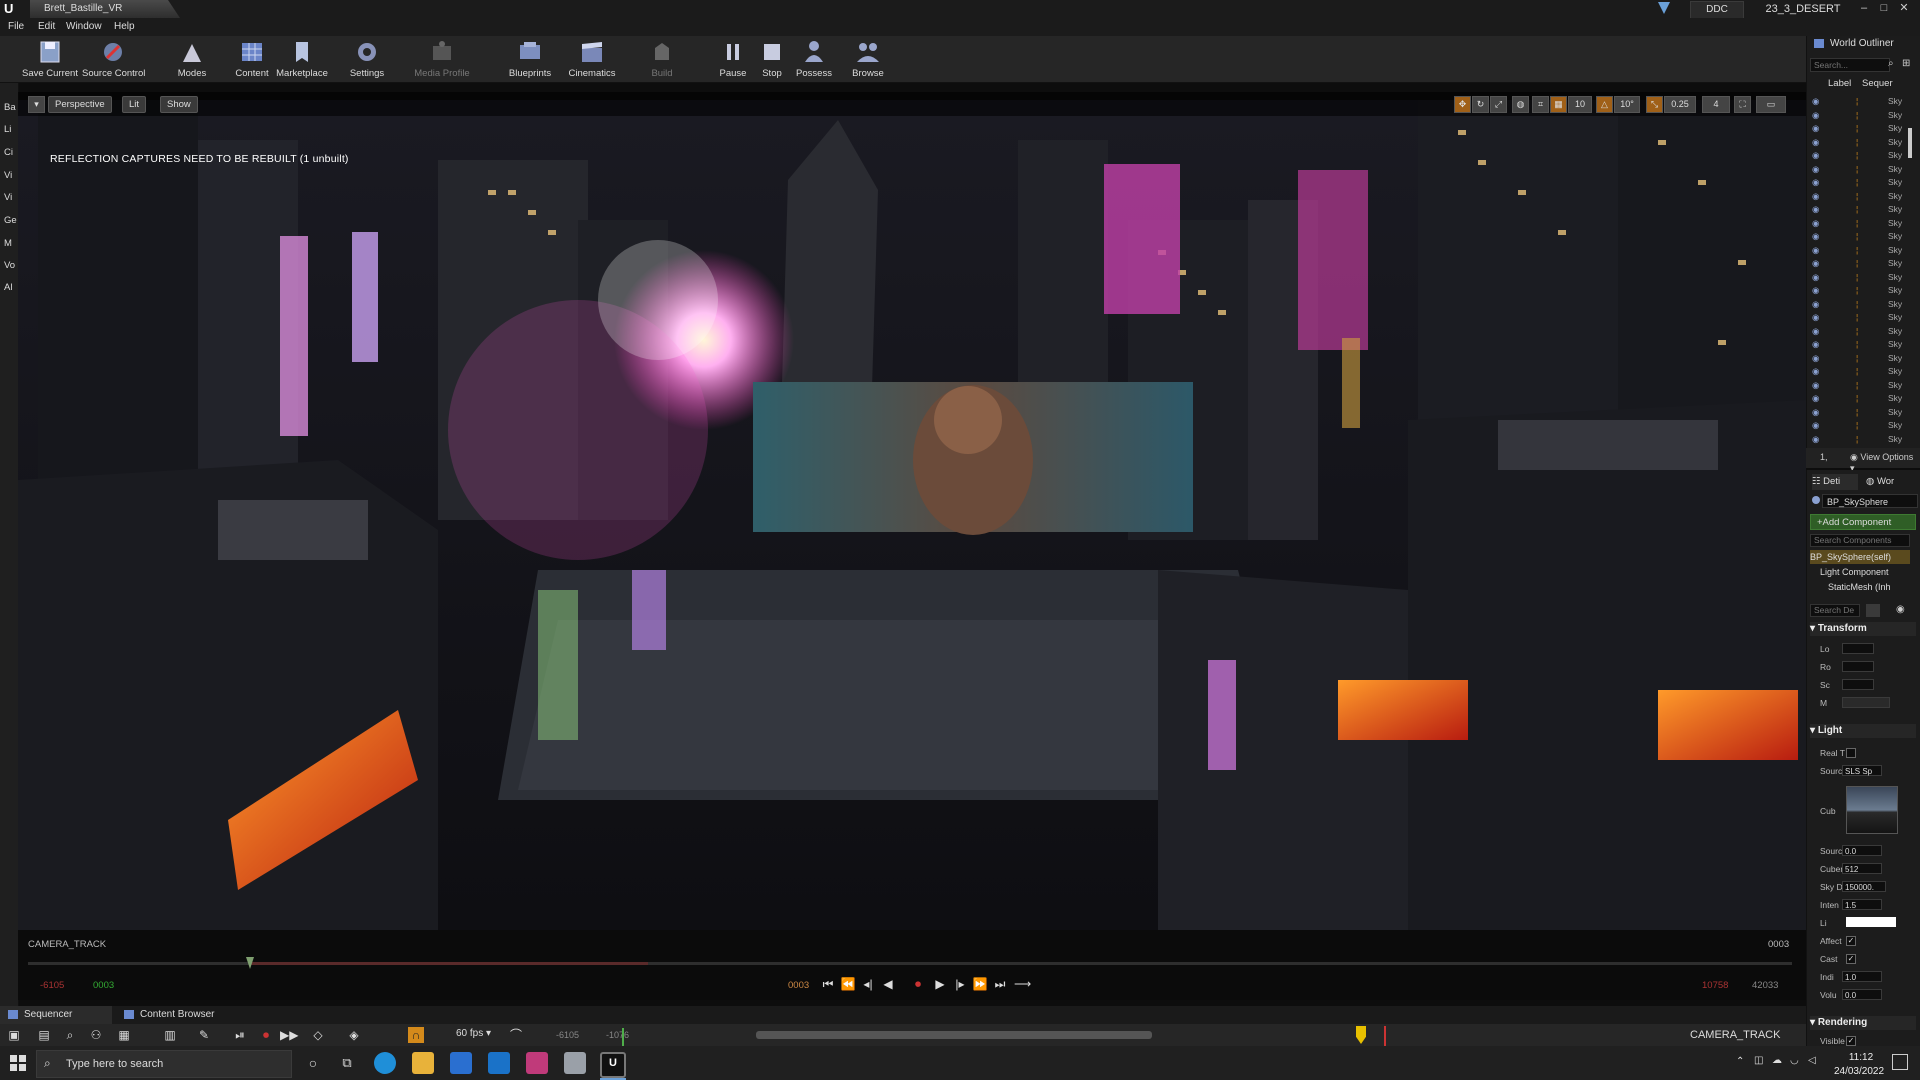 The height and width of the screenshot is (1080, 1920). What do you see at coordinates (252, 59) in the screenshot?
I see `content-button: Content` at bounding box center [252, 59].